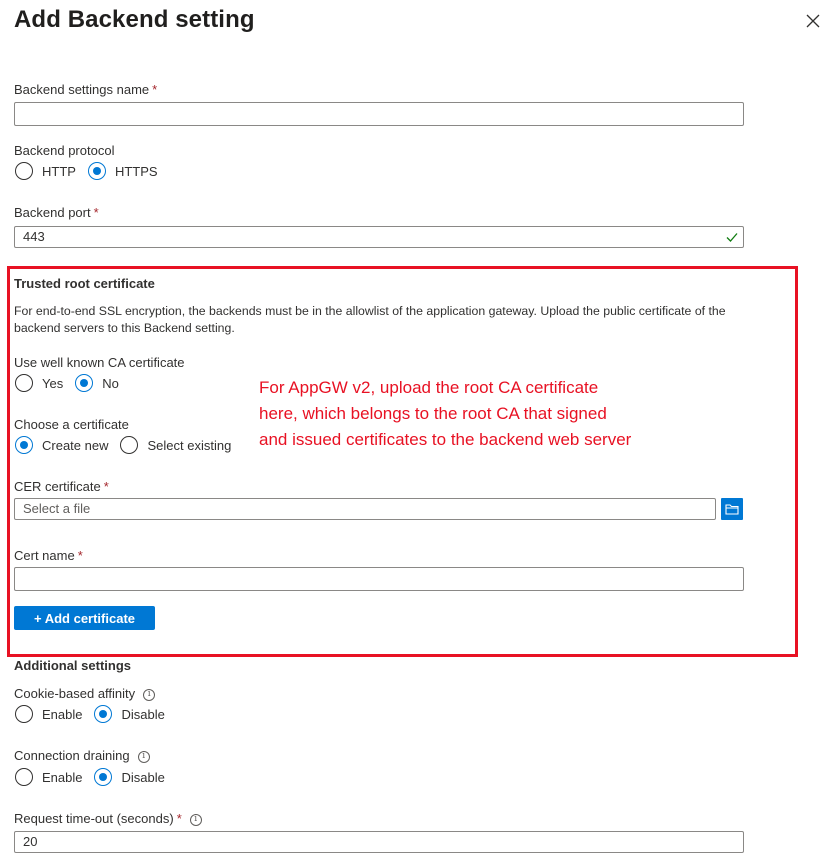  Describe the element at coordinates (72, 665) in the screenshot. I see `additional-settings-heading: Additional settings` at that location.